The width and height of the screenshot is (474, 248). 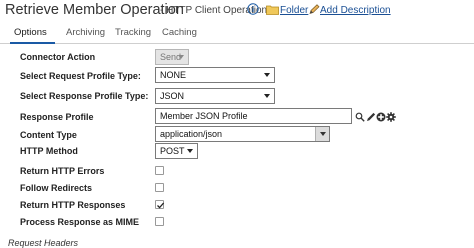 I want to click on content-type-value: application/json, so click(x=191, y=134).